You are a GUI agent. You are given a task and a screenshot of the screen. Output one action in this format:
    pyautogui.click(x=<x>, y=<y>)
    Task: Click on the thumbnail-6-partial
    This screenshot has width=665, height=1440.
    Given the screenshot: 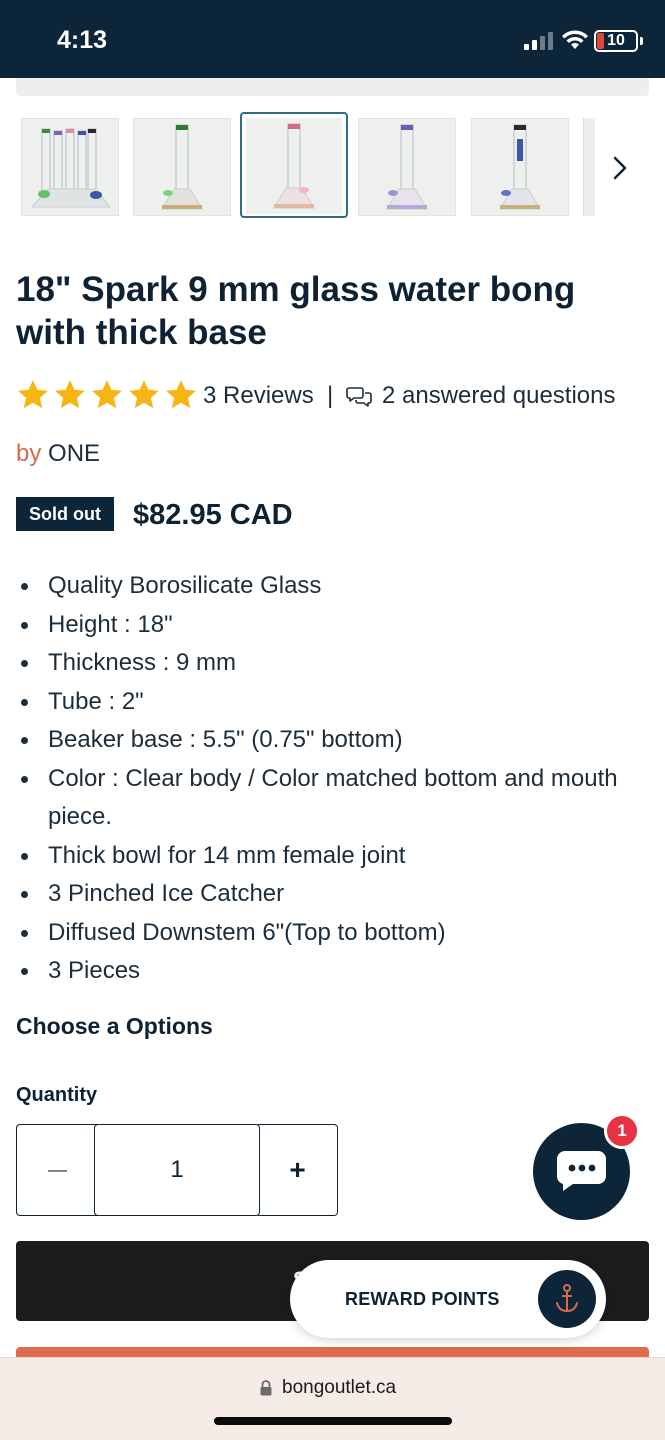 What is the action you would take?
    pyautogui.click(x=589, y=167)
    